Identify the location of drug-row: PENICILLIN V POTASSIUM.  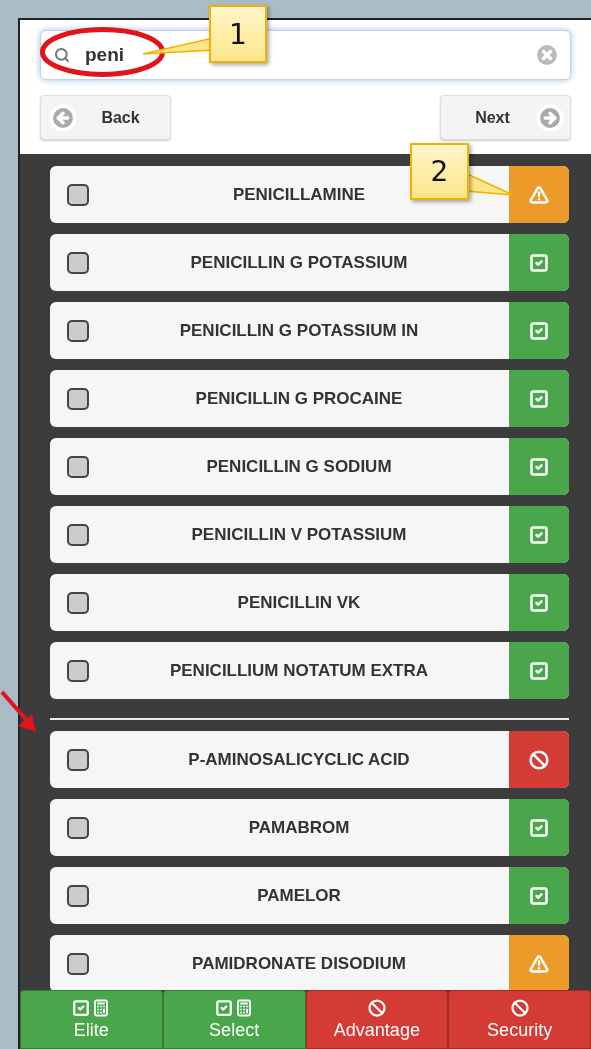
(309, 534).